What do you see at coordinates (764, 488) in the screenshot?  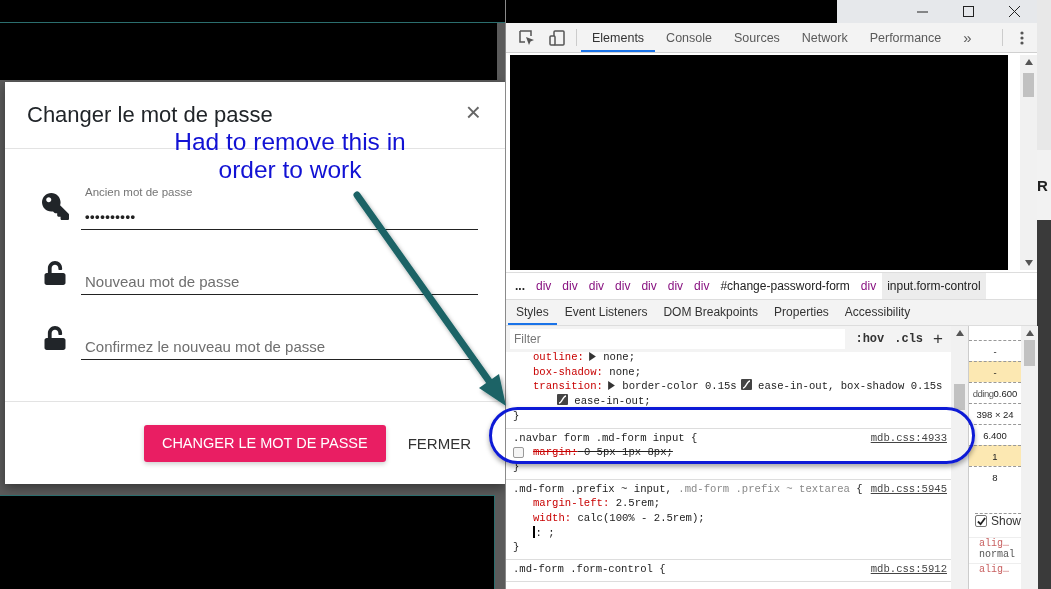 I see `css-selector: .md-form .prefix ~ textarea` at bounding box center [764, 488].